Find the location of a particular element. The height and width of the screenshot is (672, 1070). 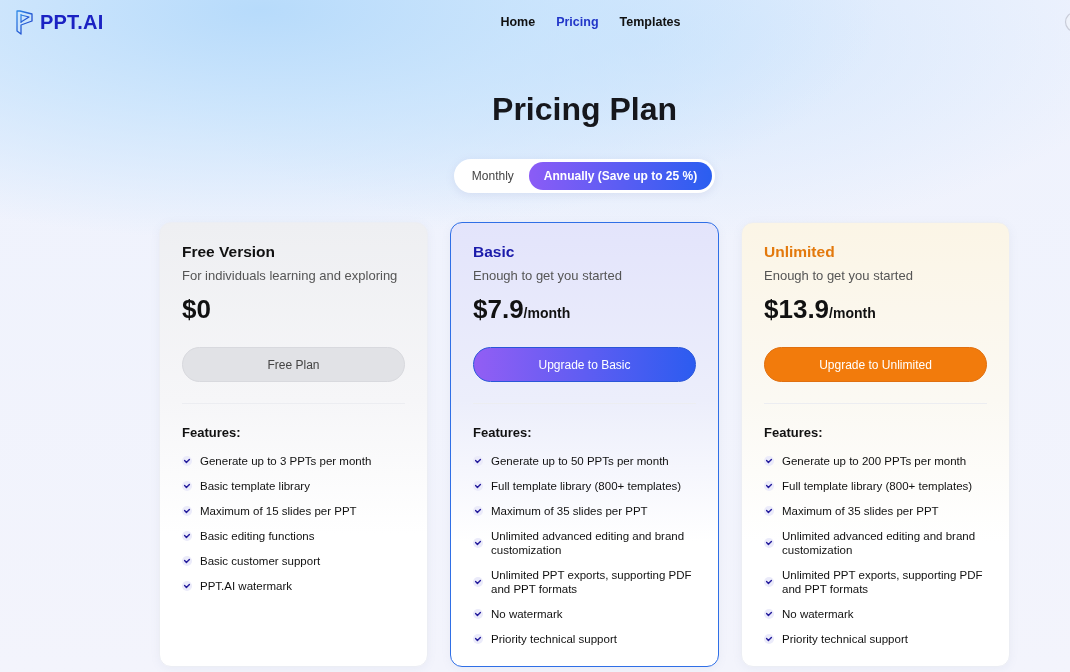

plan-name: Unlimited is located at coordinates (800, 252).